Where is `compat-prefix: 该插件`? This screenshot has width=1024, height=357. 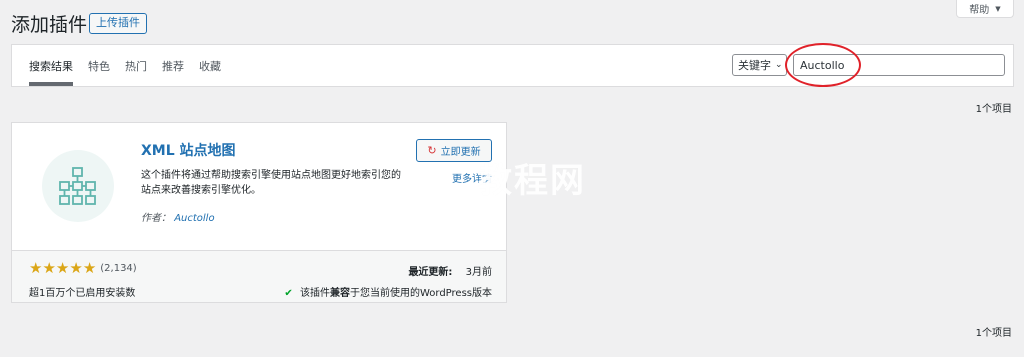
compat-prefix: 该插件 is located at coordinates (314, 293).